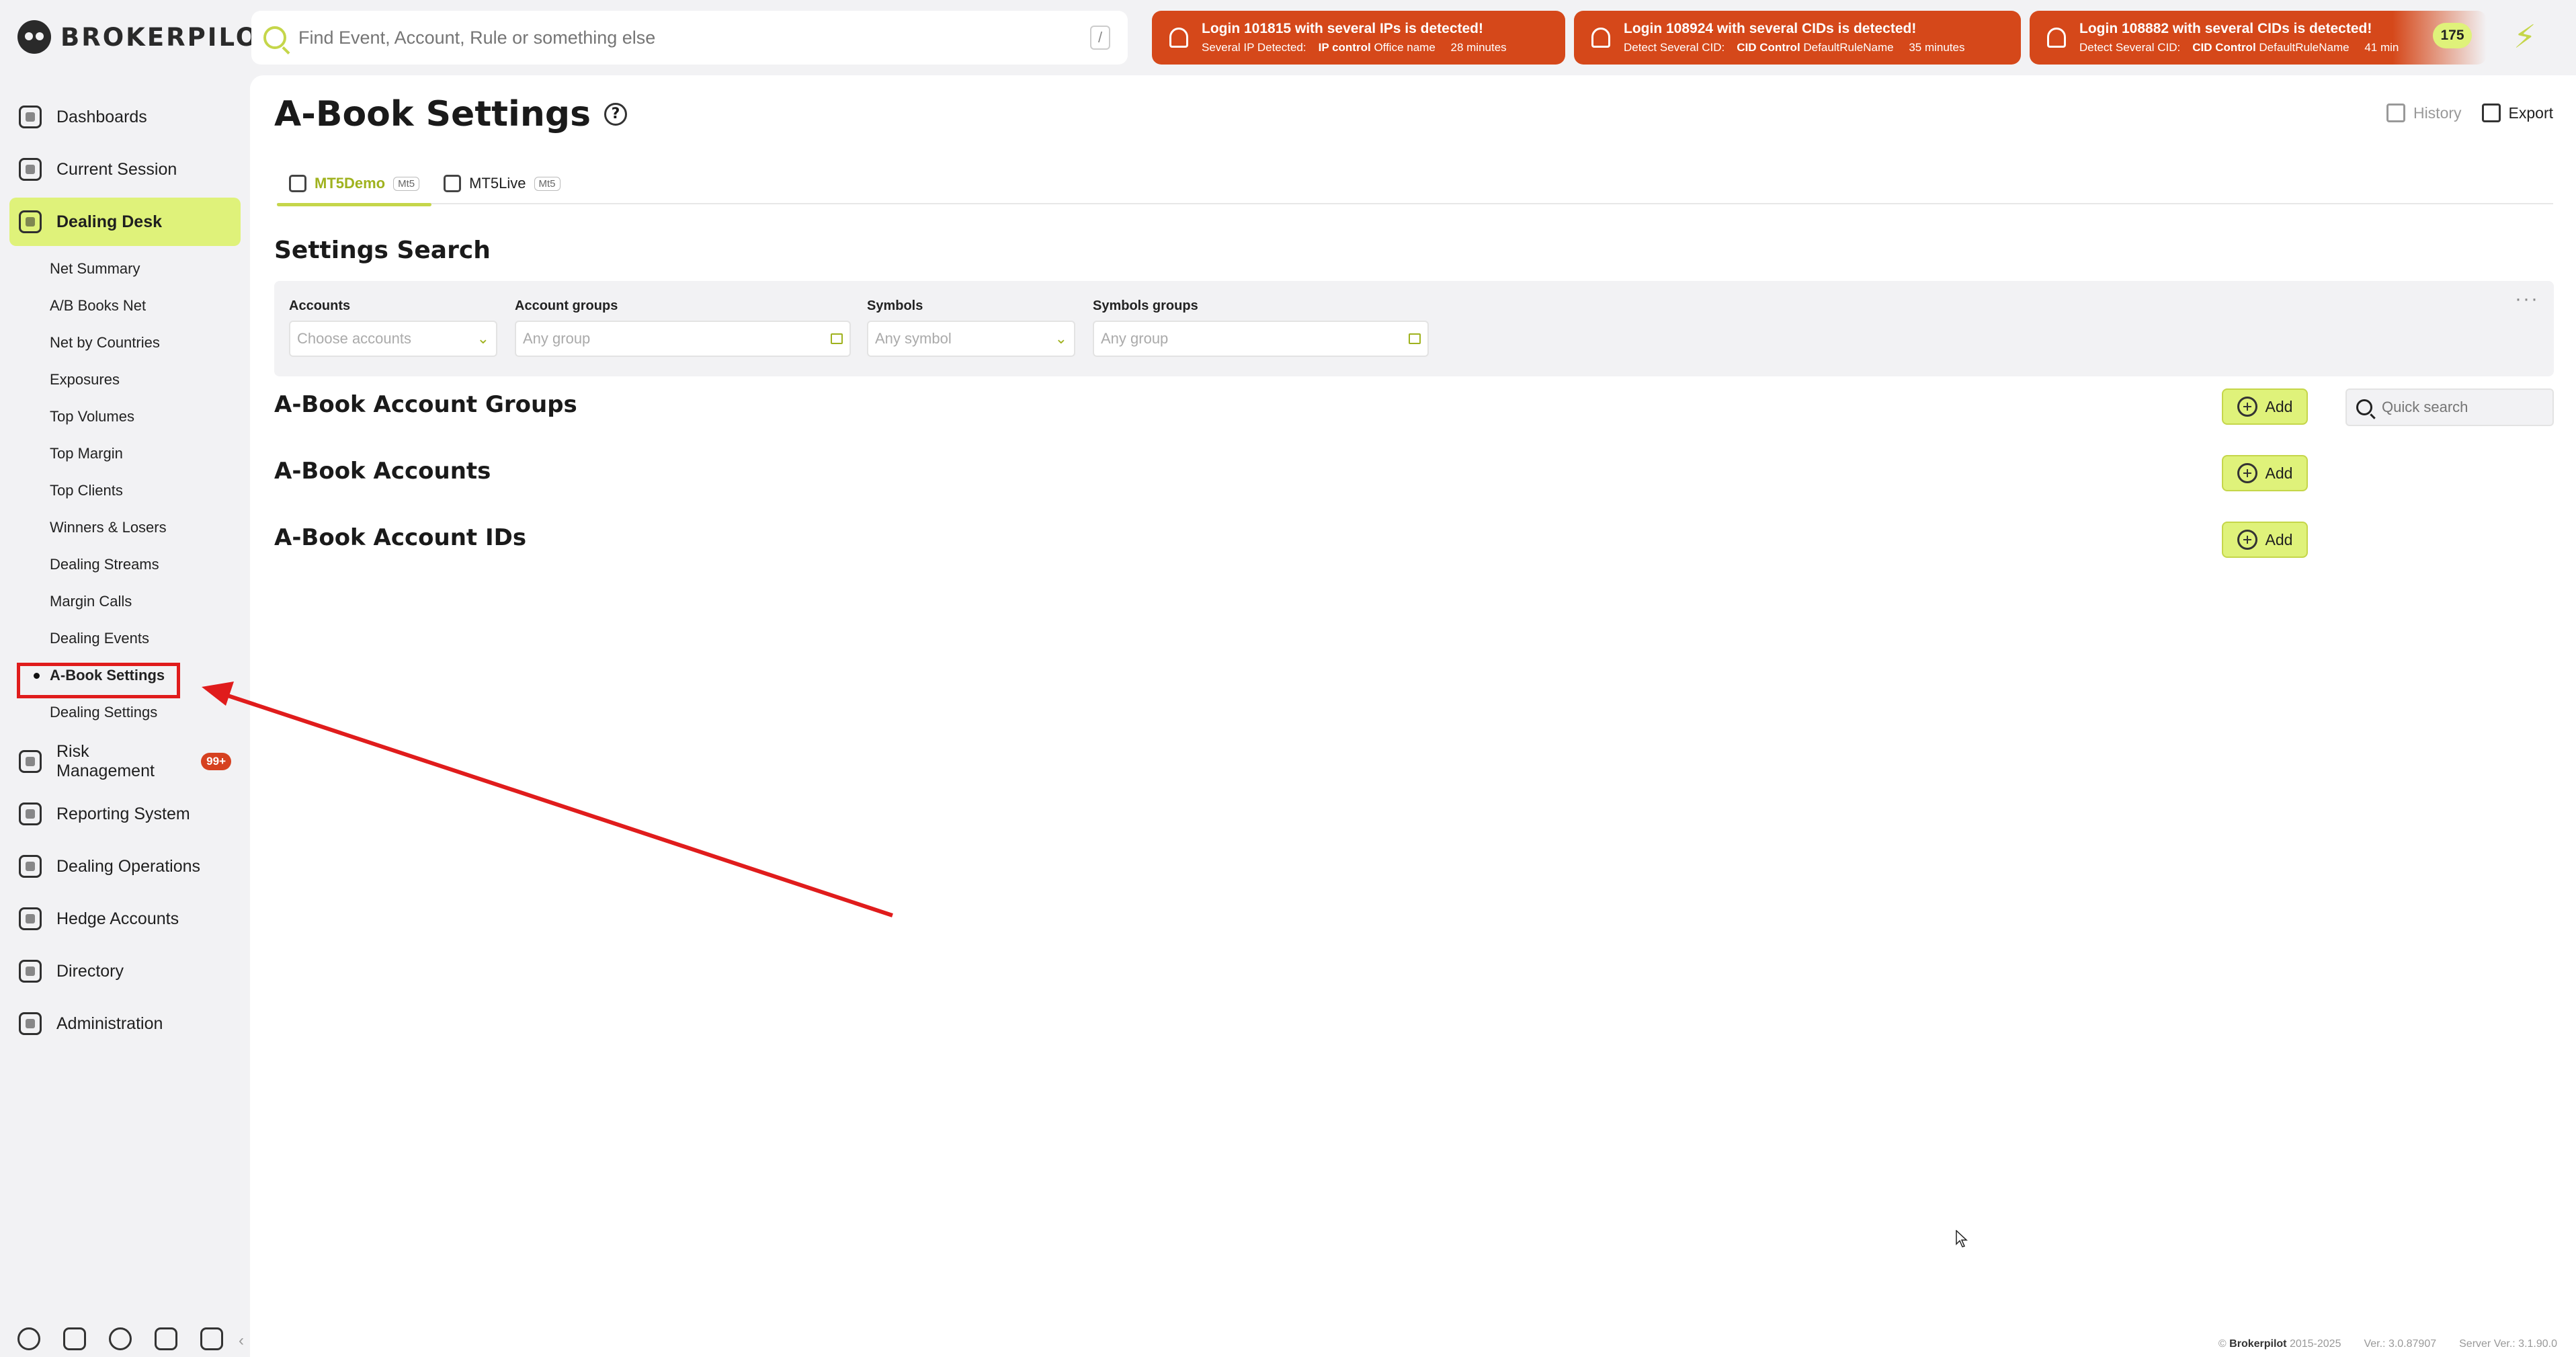 The height and width of the screenshot is (1357, 2576). Describe the element at coordinates (694, 37) in the screenshot. I see `search-input` at that location.